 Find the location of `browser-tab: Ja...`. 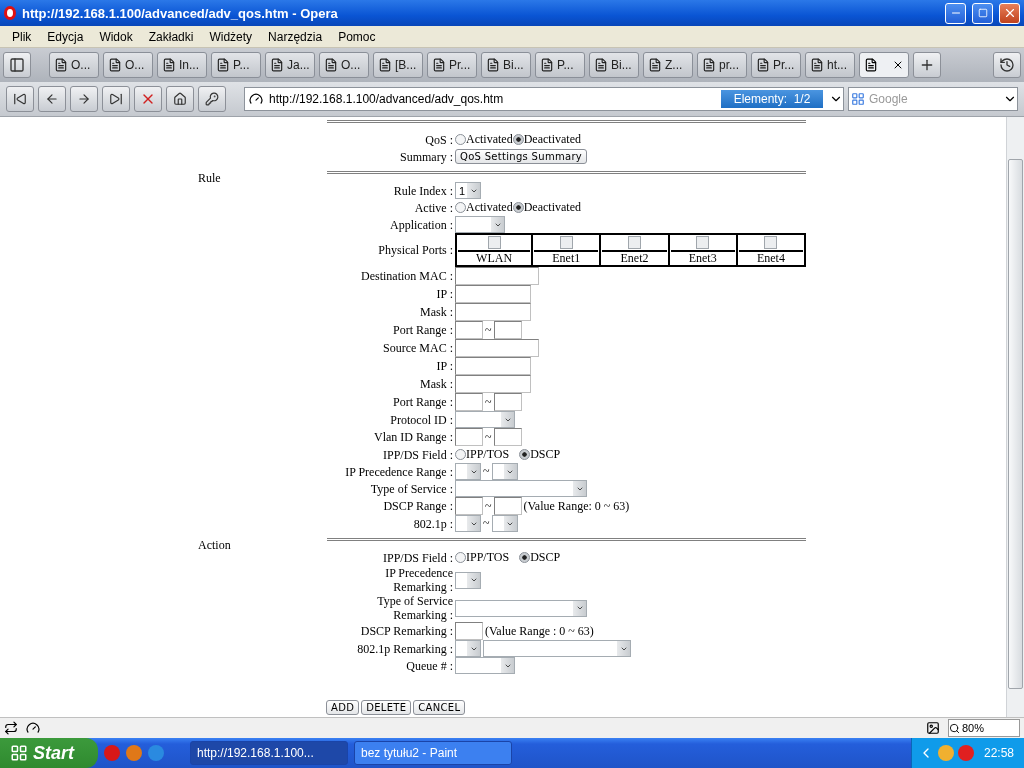

browser-tab: Ja... is located at coordinates (290, 65).